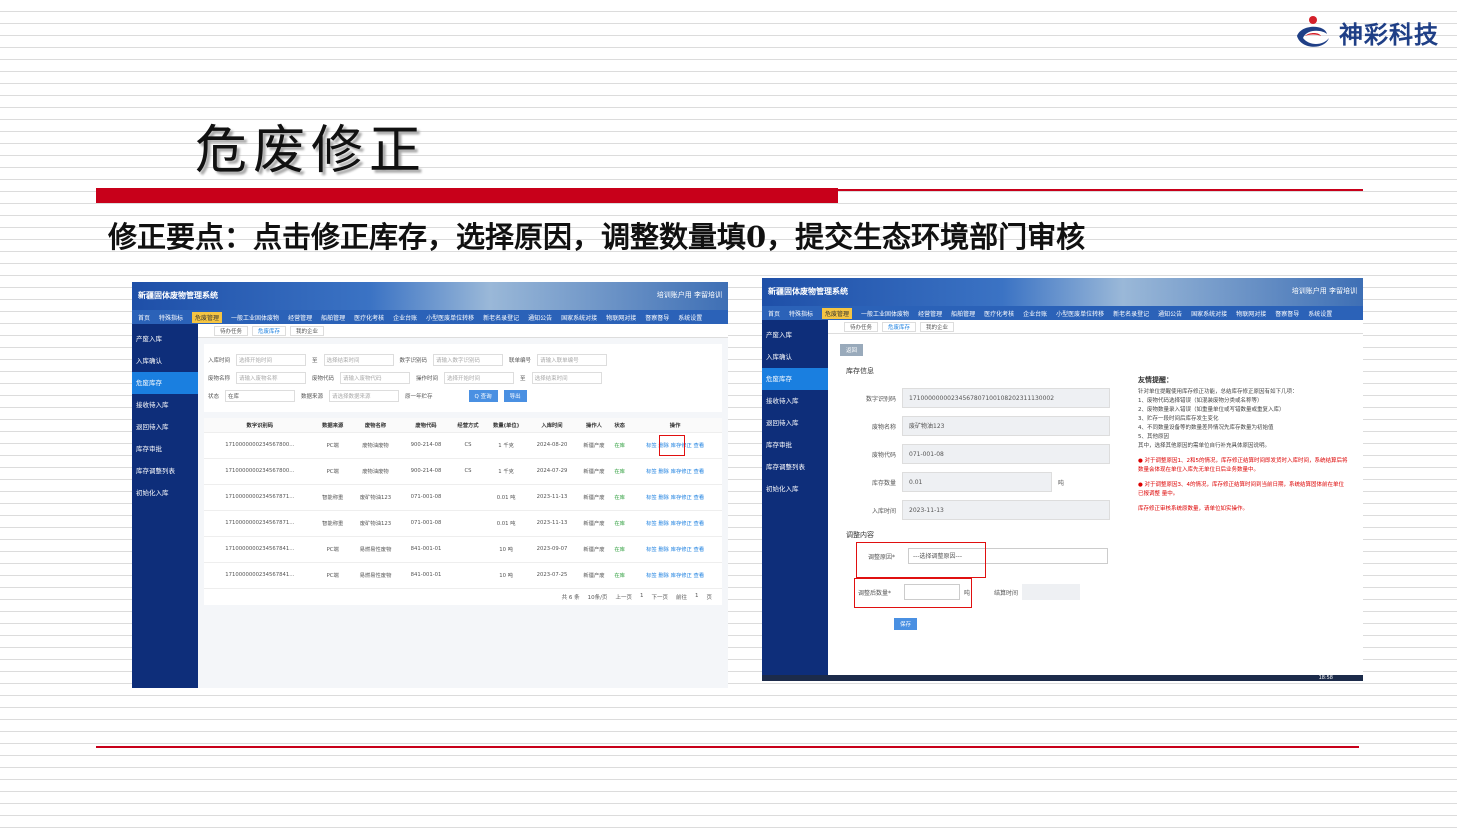 Image resolution: width=1457 pixels, height=834 pixels. What do you see at coordinates (375, 378) in the screenshot?
I see `filter-input: 请输入废物代码` at bounding box center [375, 378].